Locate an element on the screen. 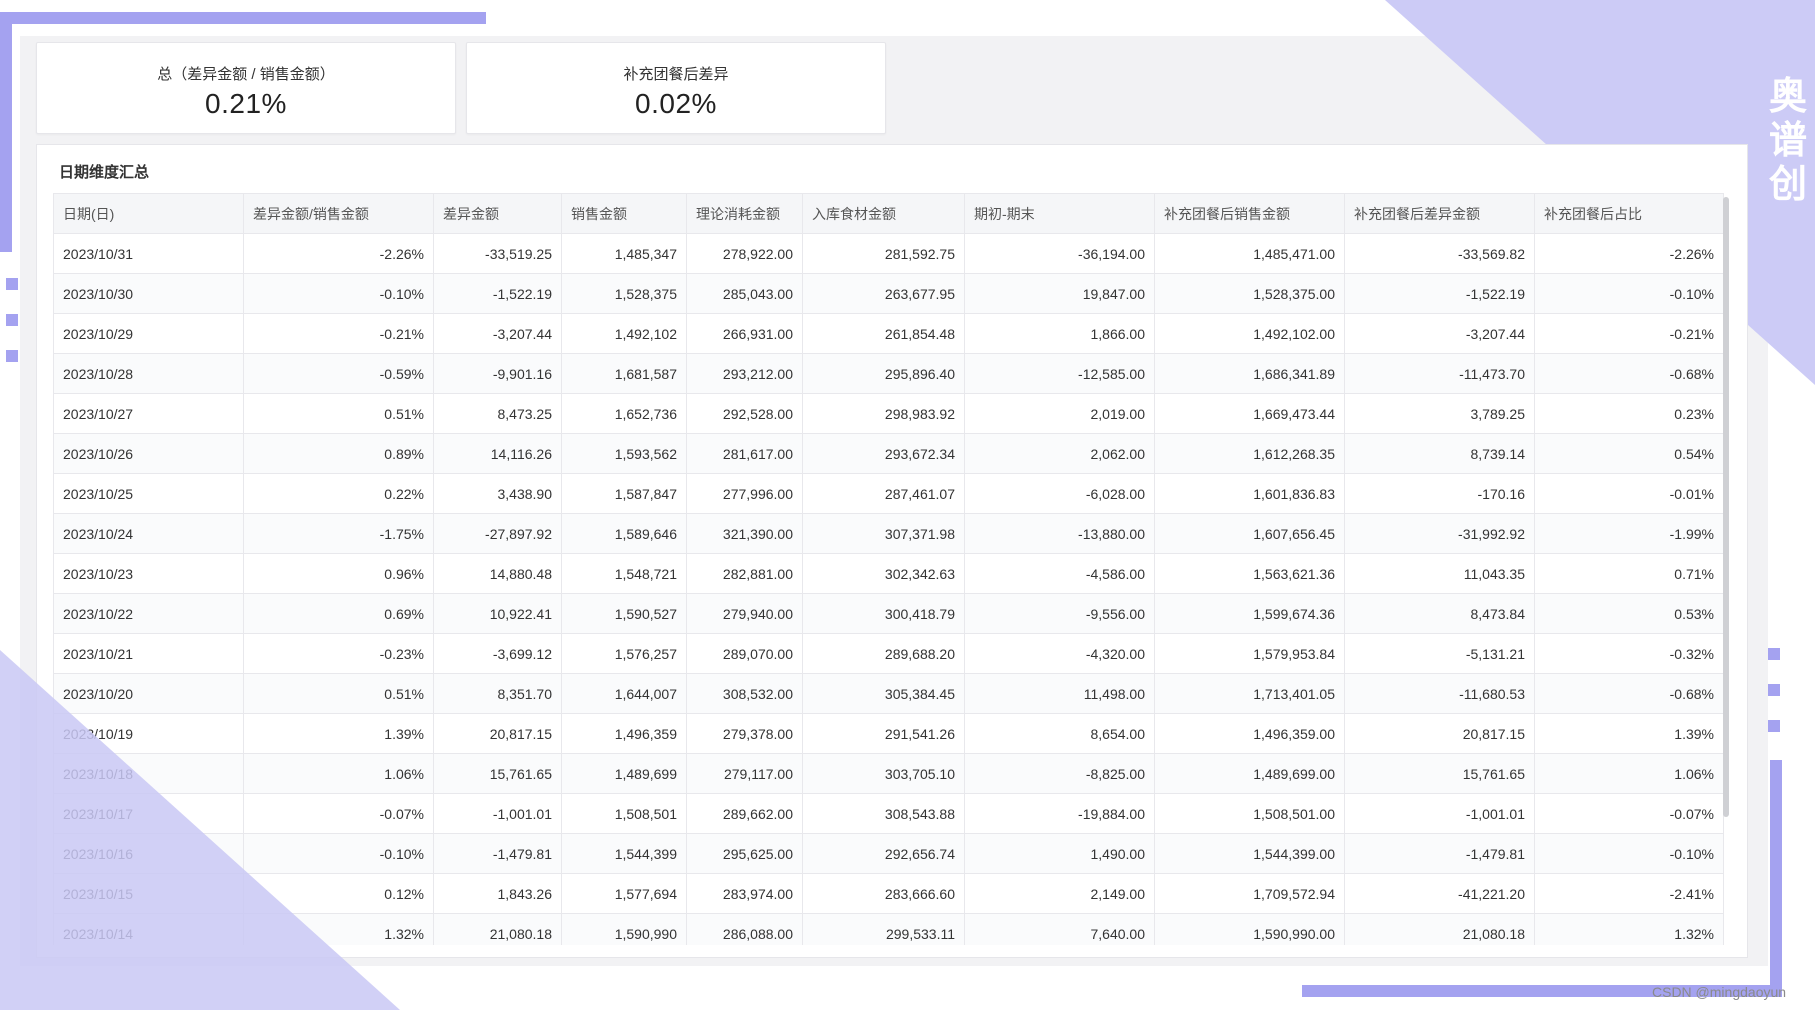 The image size is (1815, 1010). table-cell: -0.68% is located at coordinates (1629, 693).